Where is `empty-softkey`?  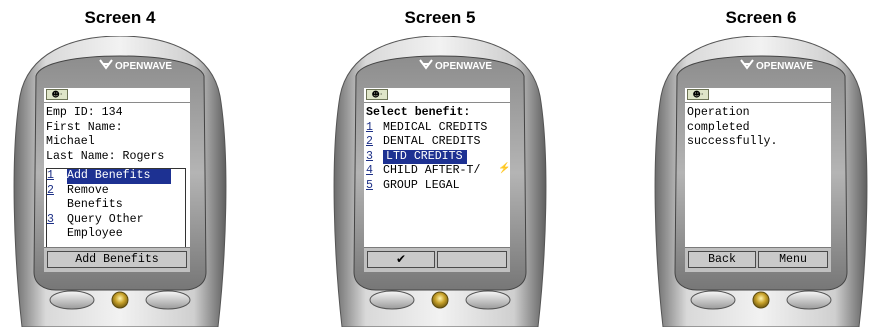 empty-softkey is located at coordinates (472, 259).